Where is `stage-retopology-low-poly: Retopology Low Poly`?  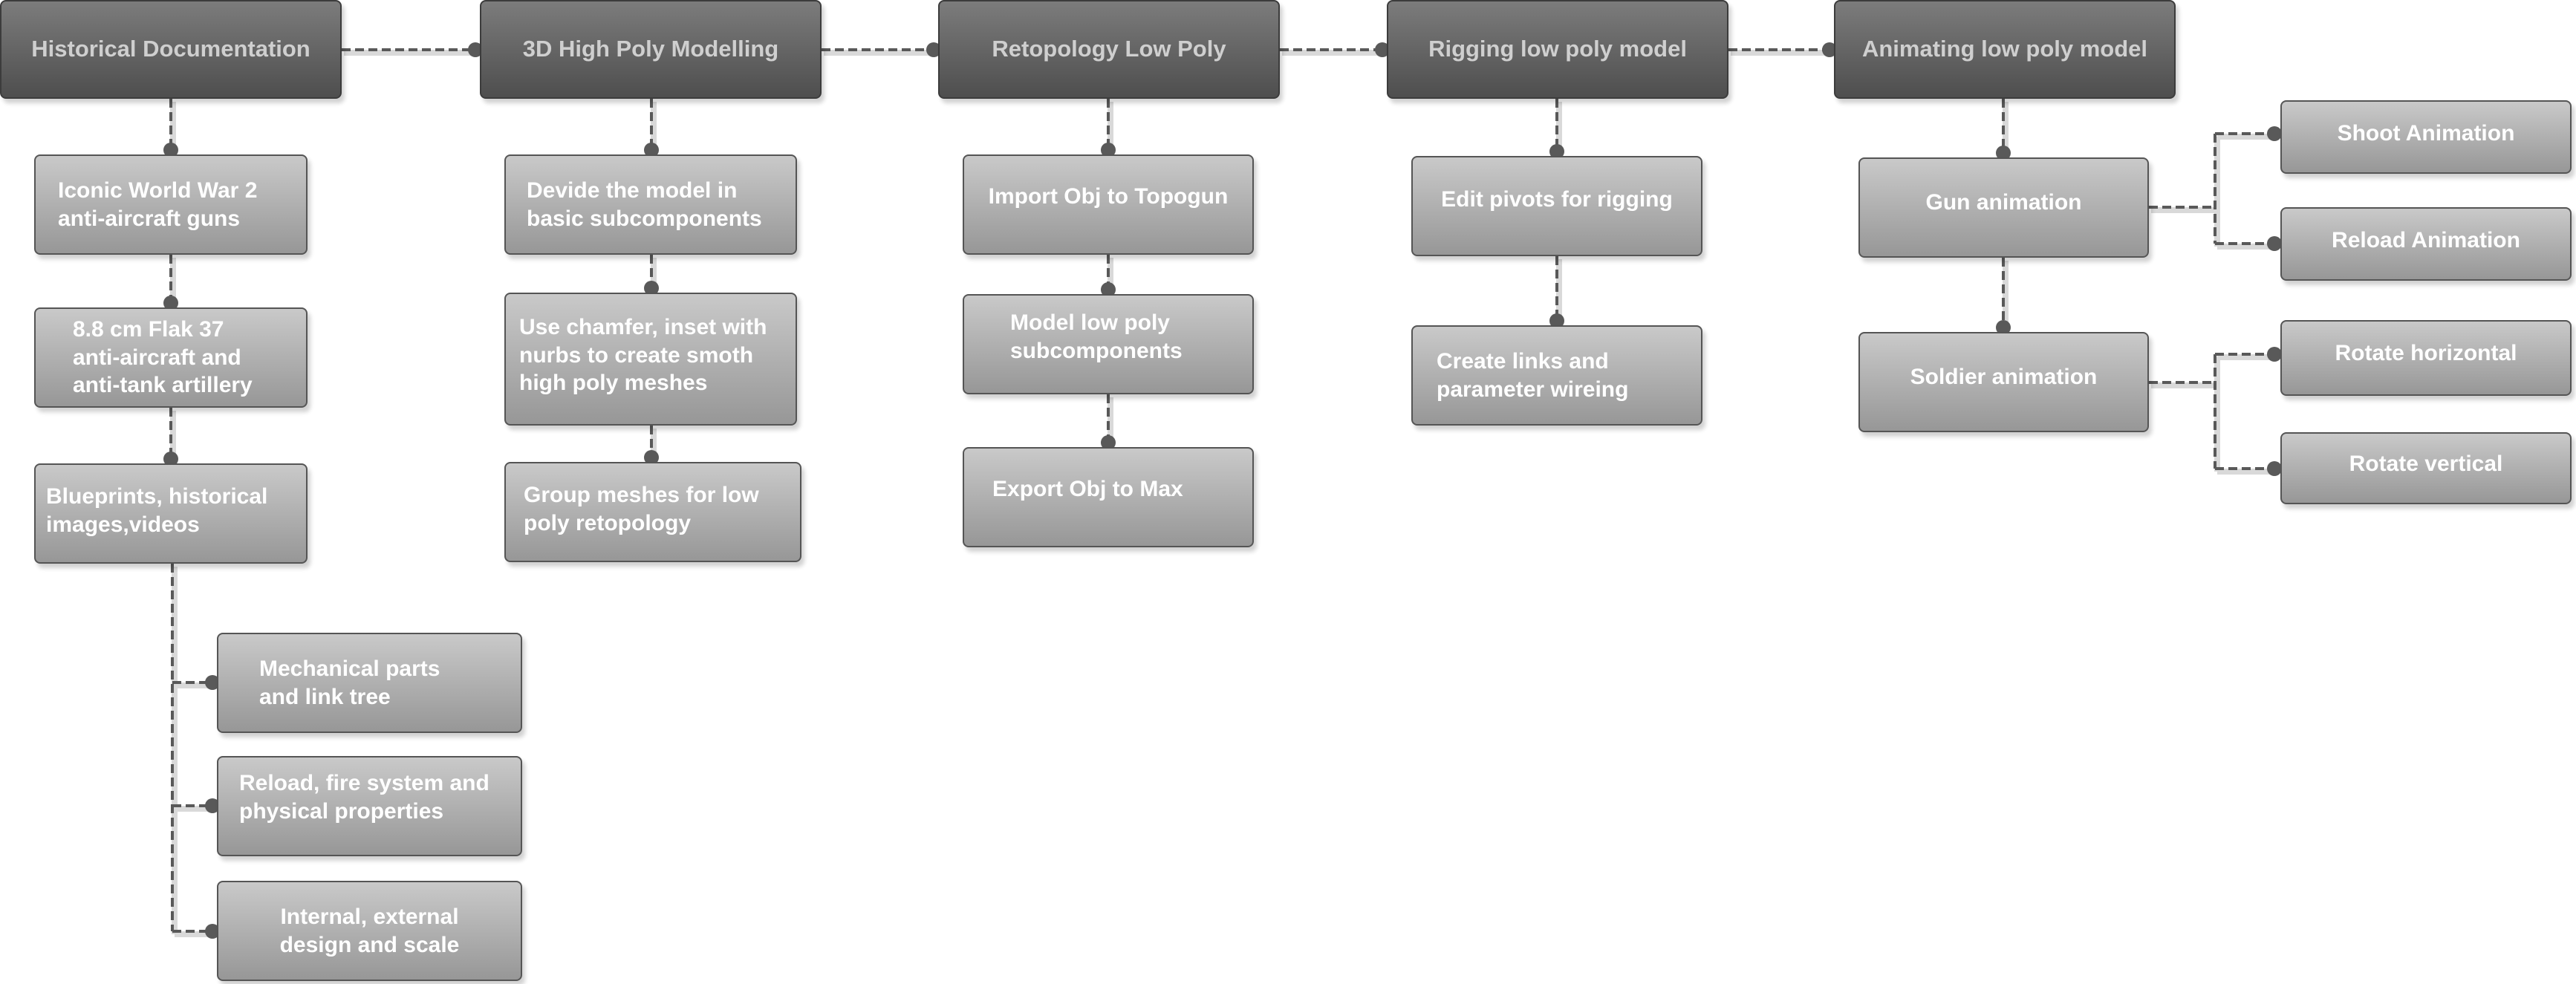
stage-retopology-low-poly: Retopology Low Poly is located at coordinates (1109, 49).